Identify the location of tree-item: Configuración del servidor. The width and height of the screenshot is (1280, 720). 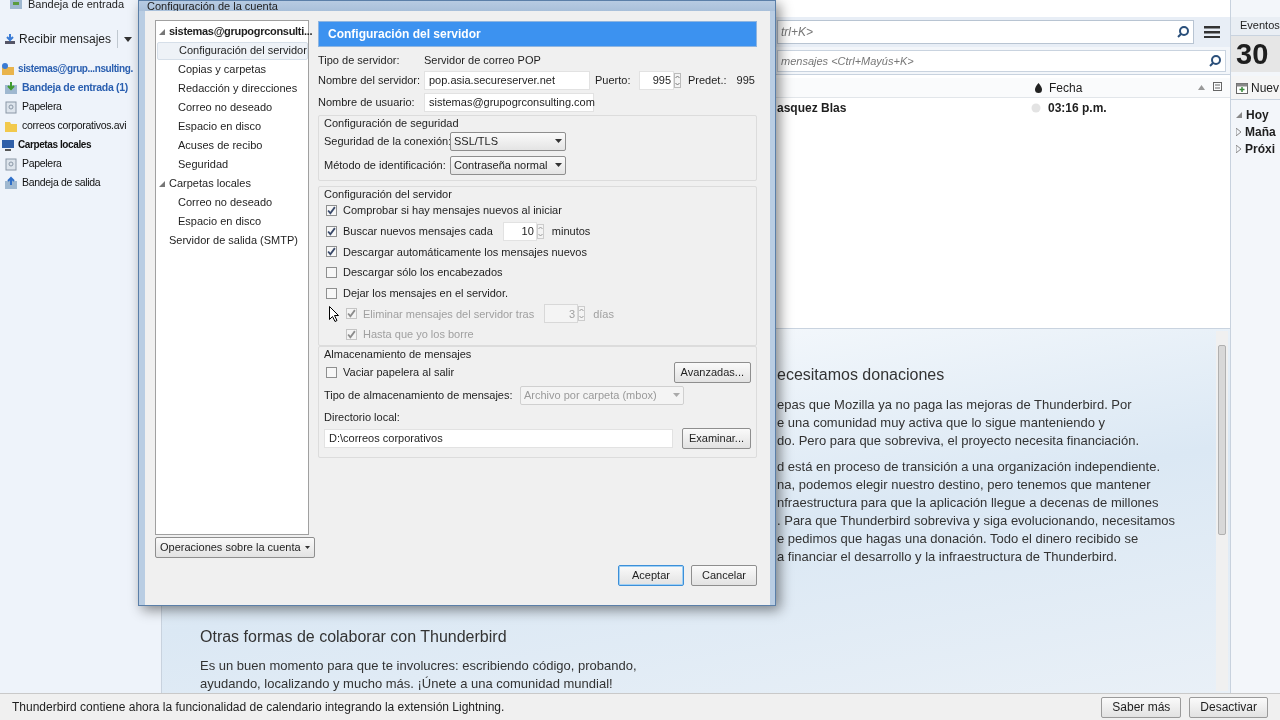
(232, 50).